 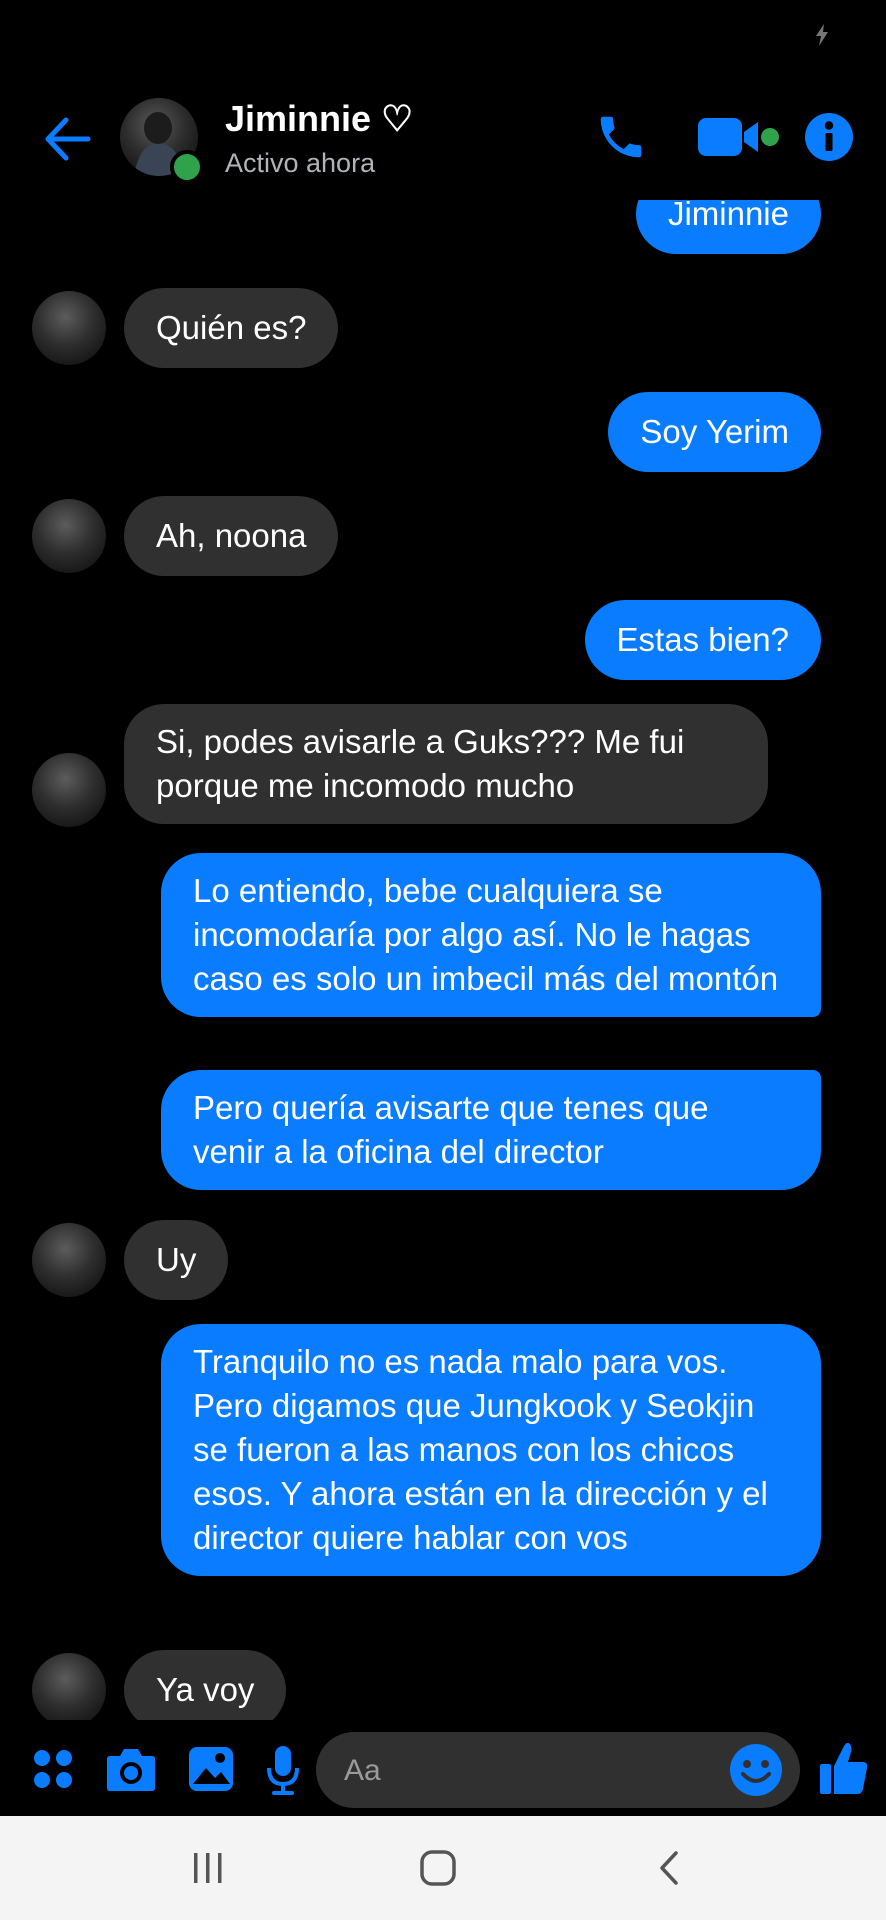 I want to click on back-nav-icon, so click(x=670, y=1868).